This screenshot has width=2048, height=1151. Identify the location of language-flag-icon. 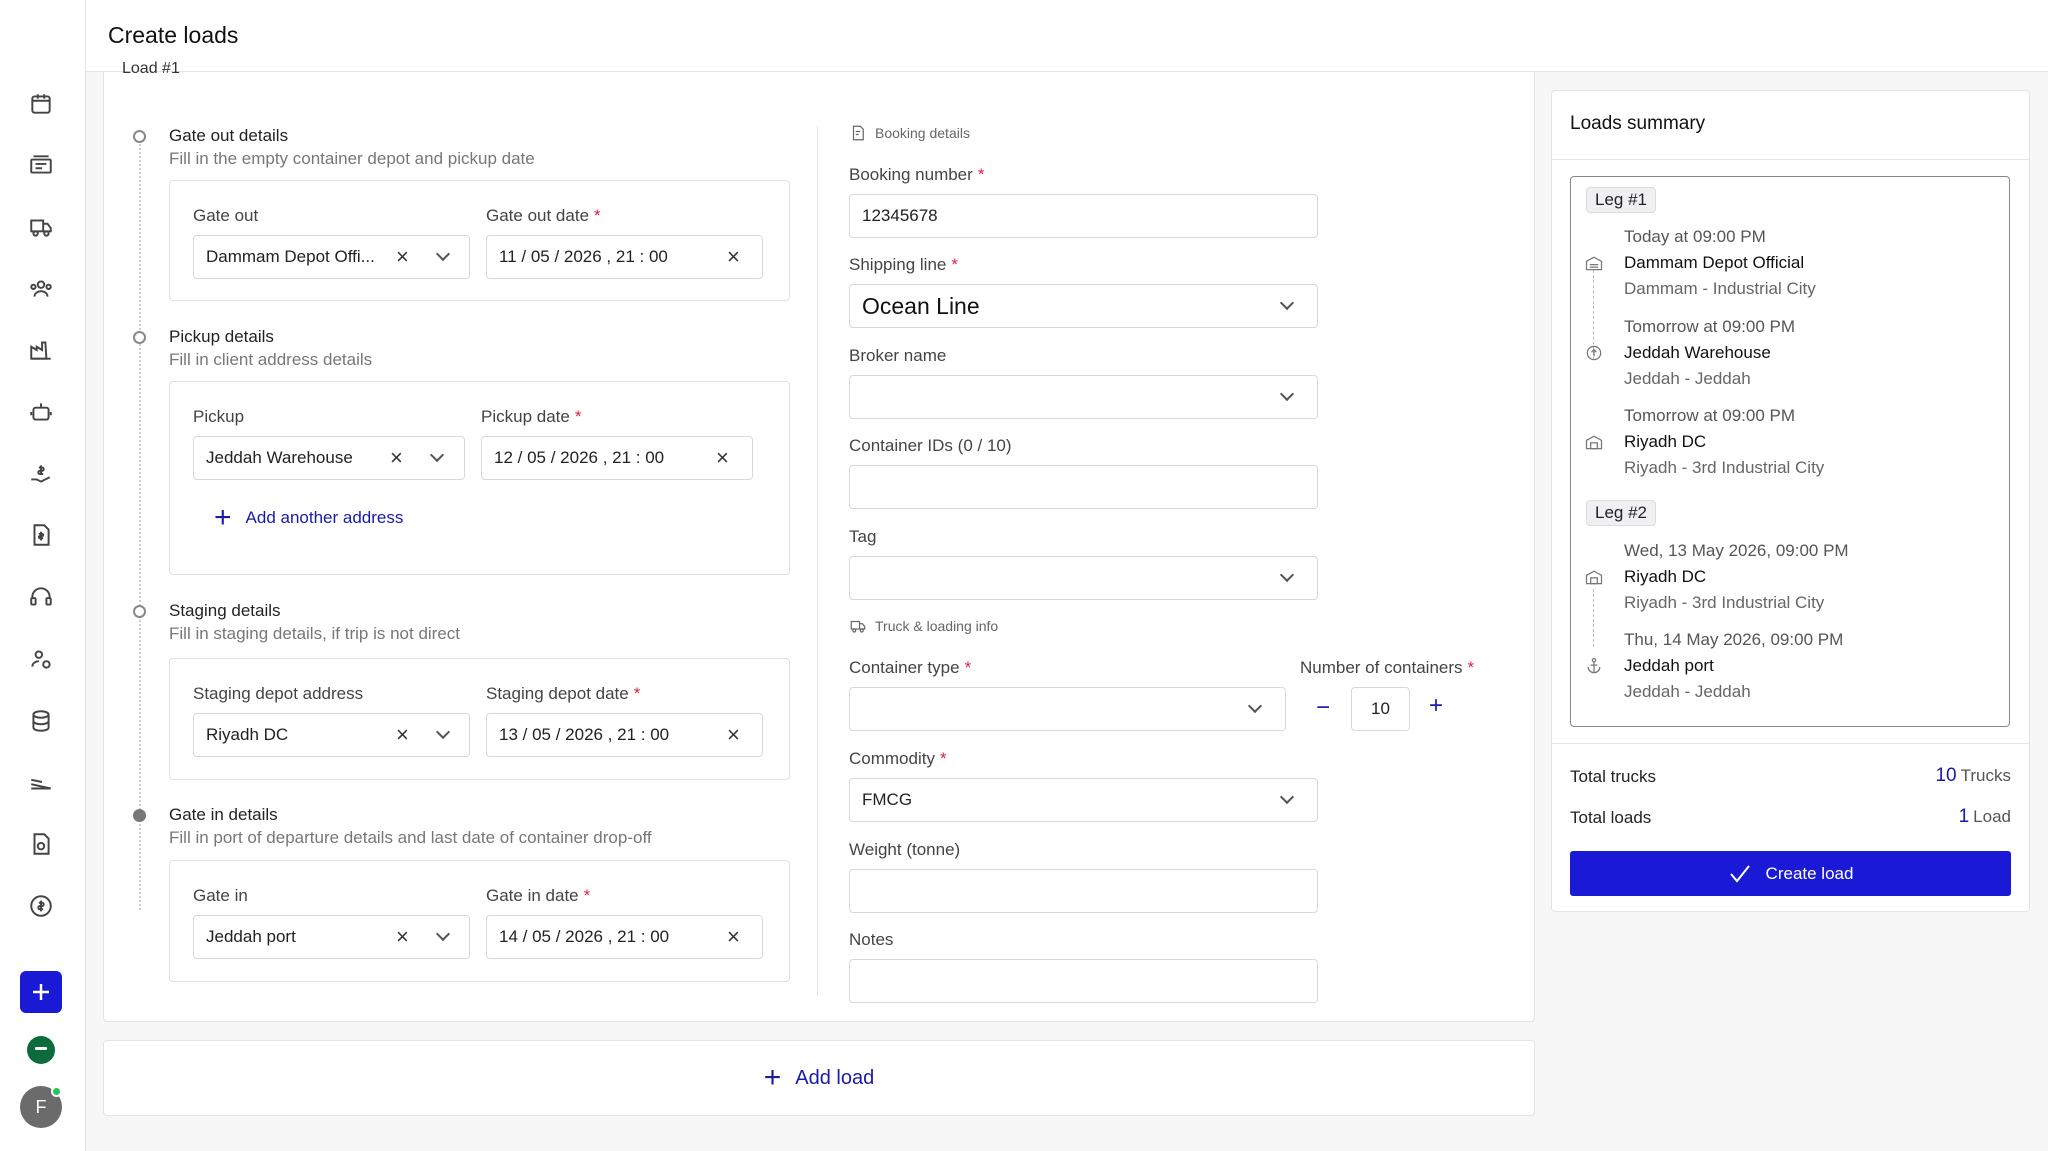
(41, 1050).